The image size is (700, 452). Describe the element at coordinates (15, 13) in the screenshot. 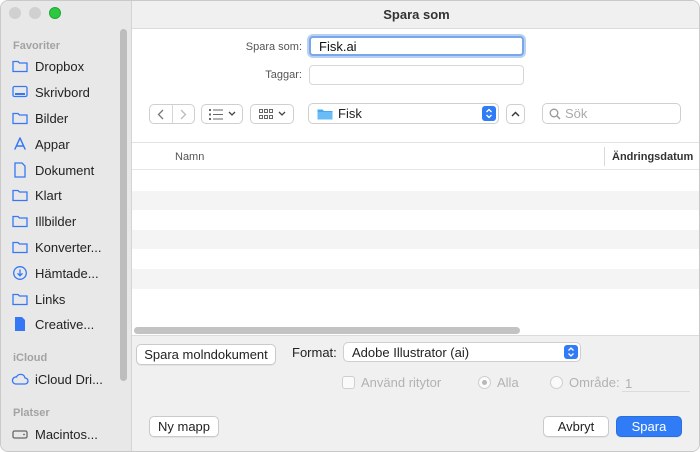

I see `close-window-button` at that location.